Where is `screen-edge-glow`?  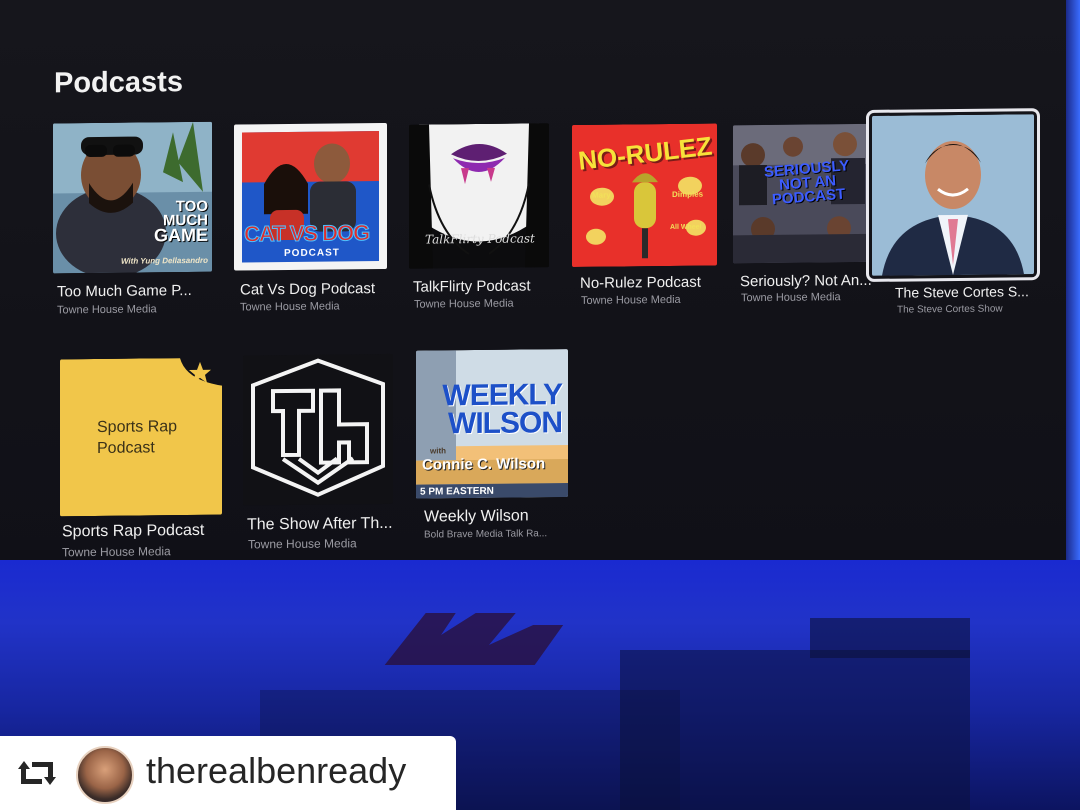
screen-edge-glow is located at coordinates (1073, 294).